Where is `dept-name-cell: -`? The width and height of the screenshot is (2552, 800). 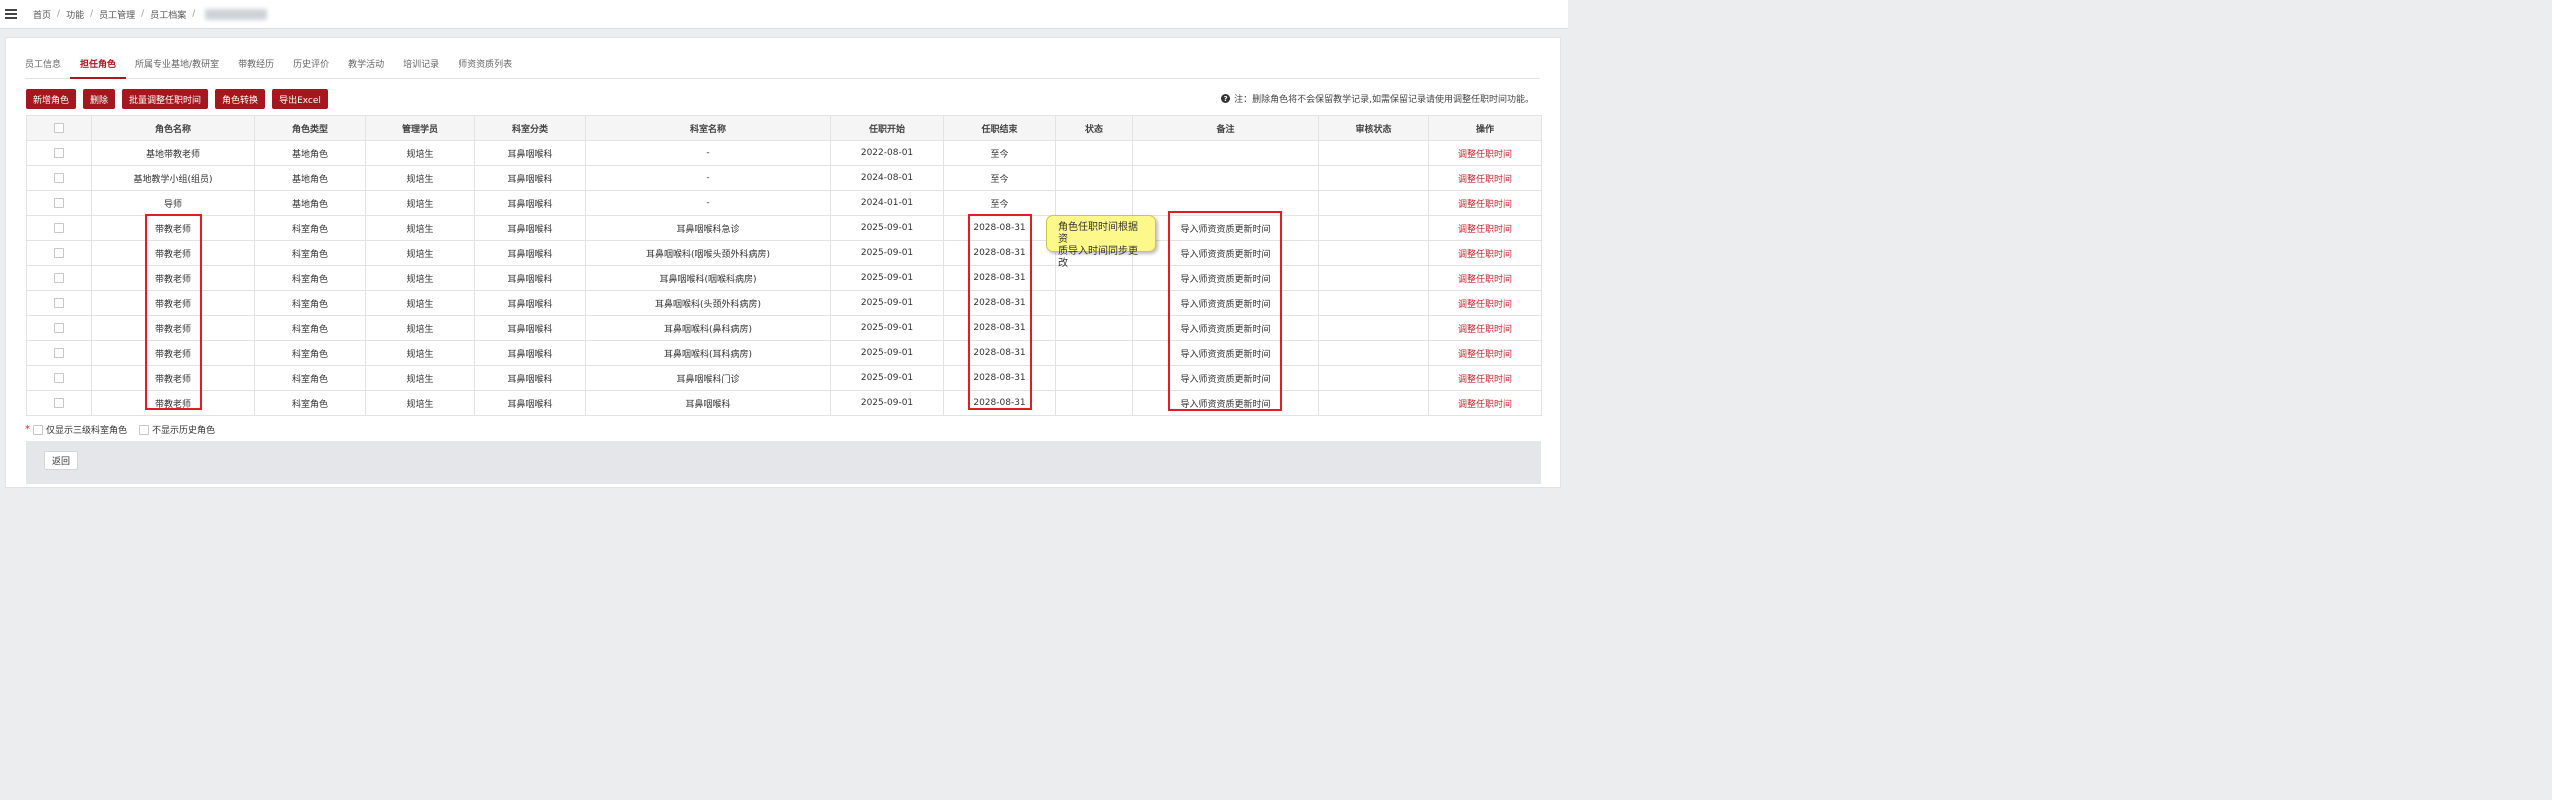 dept-name-cell: - is located at coordinates (708, 203).